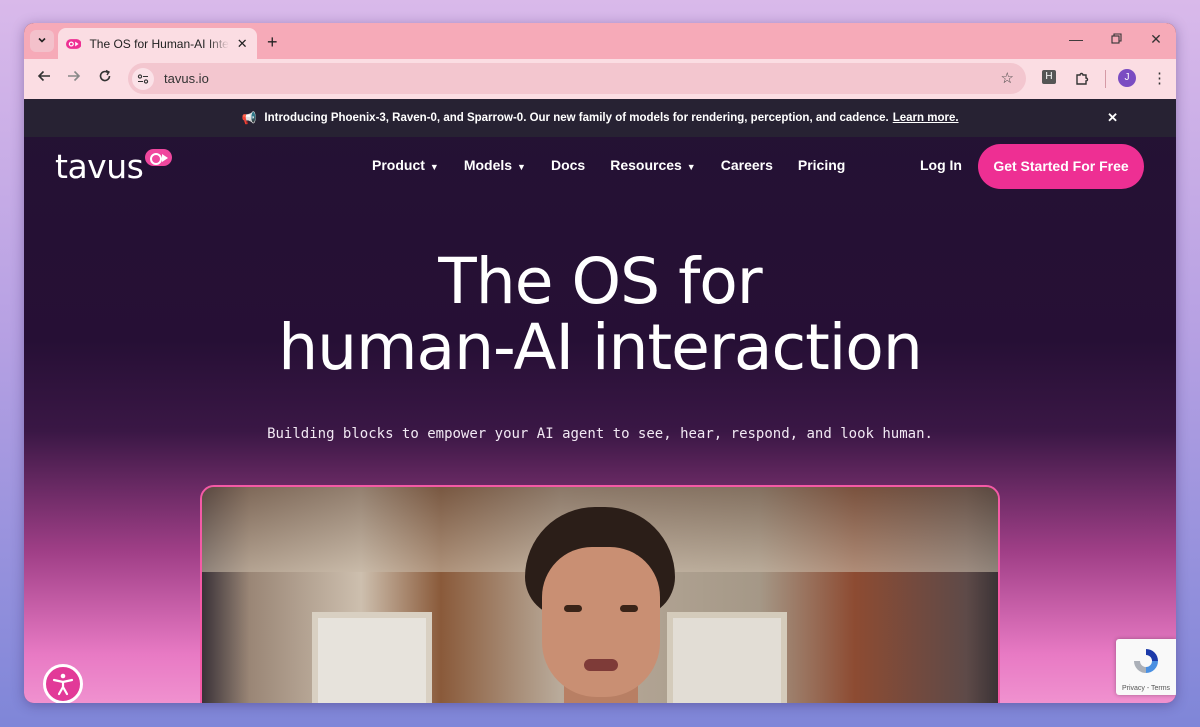 This screenshot has width=1200, height=727. Describe the element at coordinates (1007, 78) in the screenshot. I see `bookmark-star-icon: ☆` at that location.